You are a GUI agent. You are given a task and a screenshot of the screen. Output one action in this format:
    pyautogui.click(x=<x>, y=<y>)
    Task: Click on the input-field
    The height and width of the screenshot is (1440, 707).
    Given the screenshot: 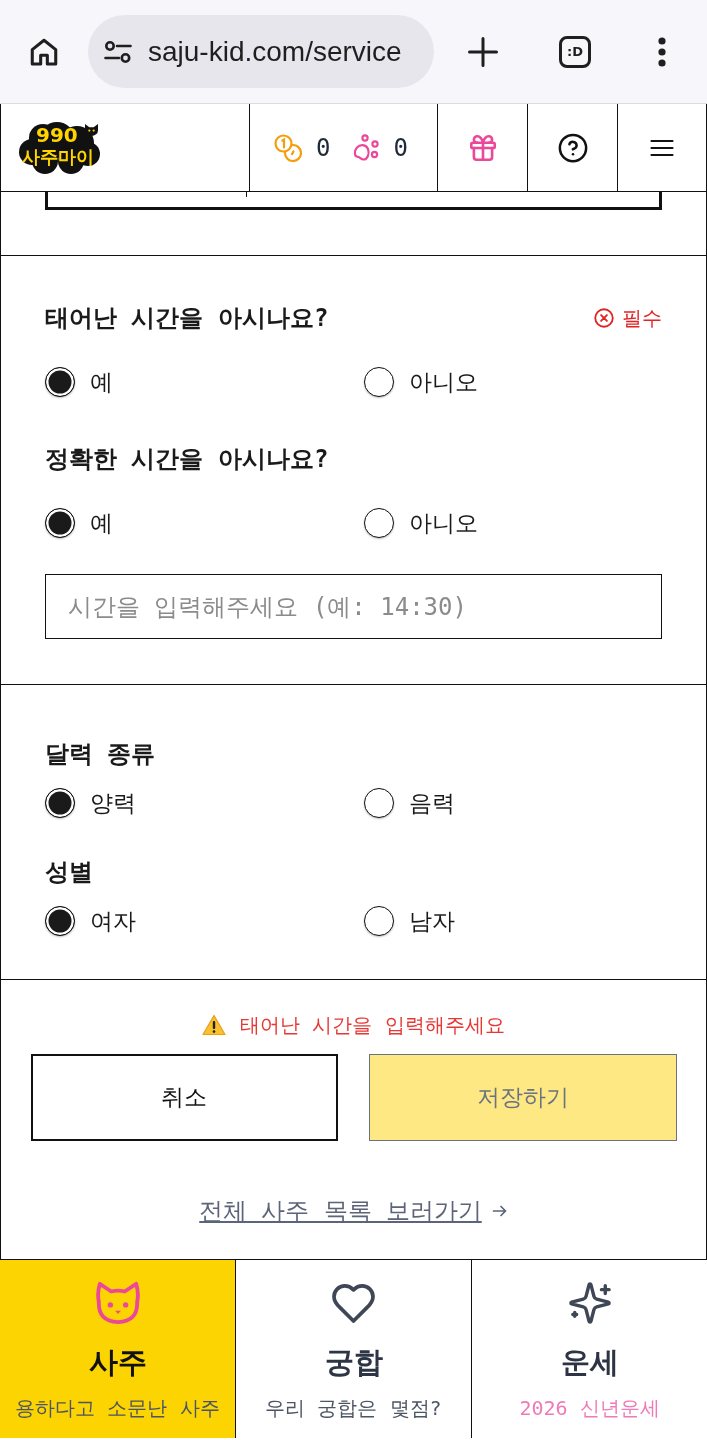 What is the action you would take?
    pyautogui.click(x=353, y=201)
    